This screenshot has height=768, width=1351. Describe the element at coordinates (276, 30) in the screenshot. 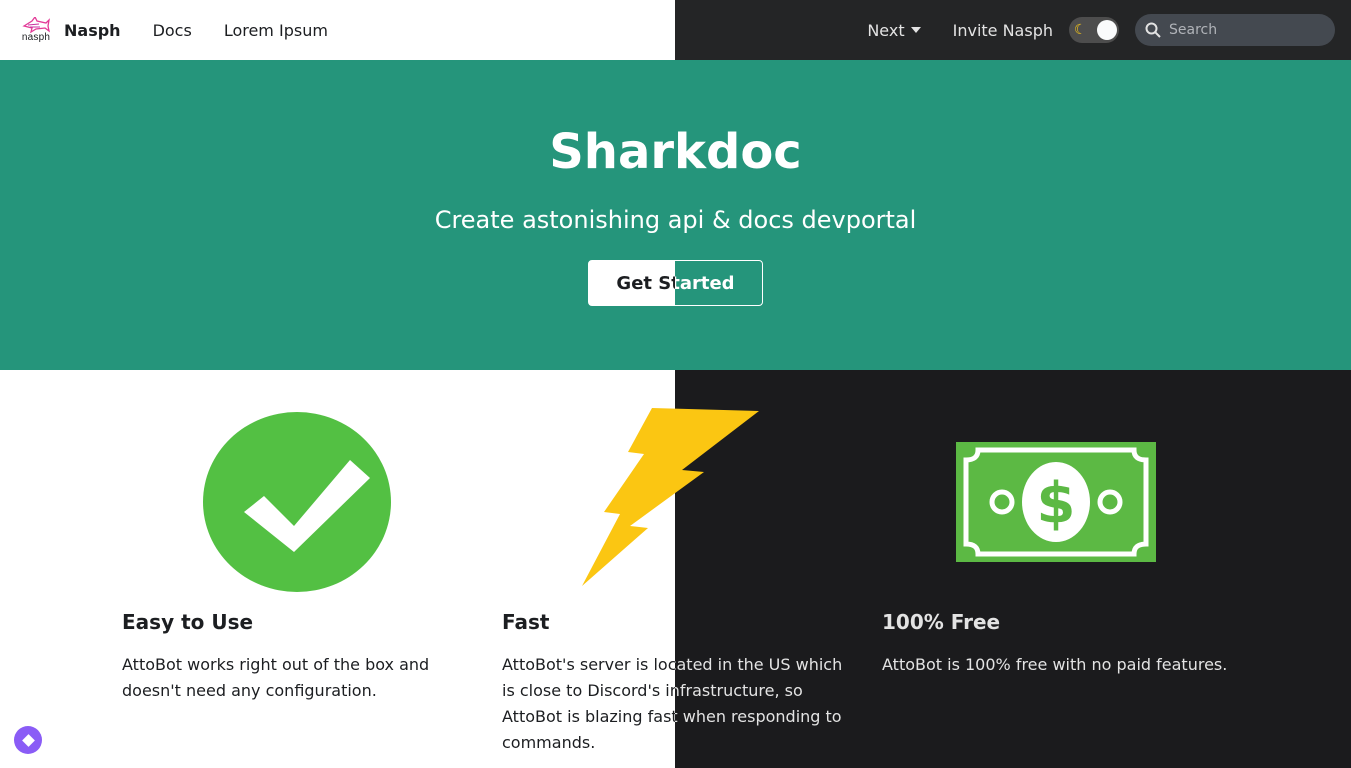

I see `nav-link-lorem-ipsum: Lorem Ipsum` at that location.